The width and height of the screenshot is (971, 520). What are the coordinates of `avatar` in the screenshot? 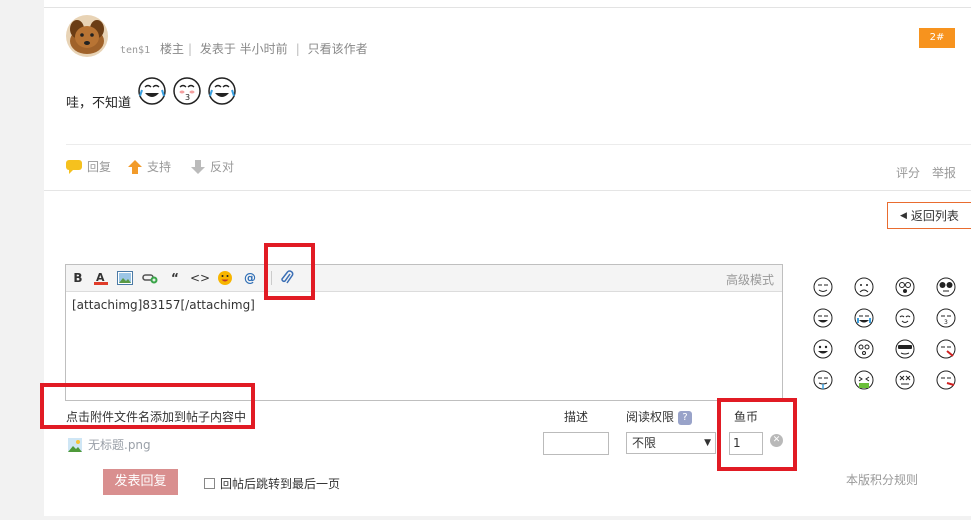 It's located at (87, 36).